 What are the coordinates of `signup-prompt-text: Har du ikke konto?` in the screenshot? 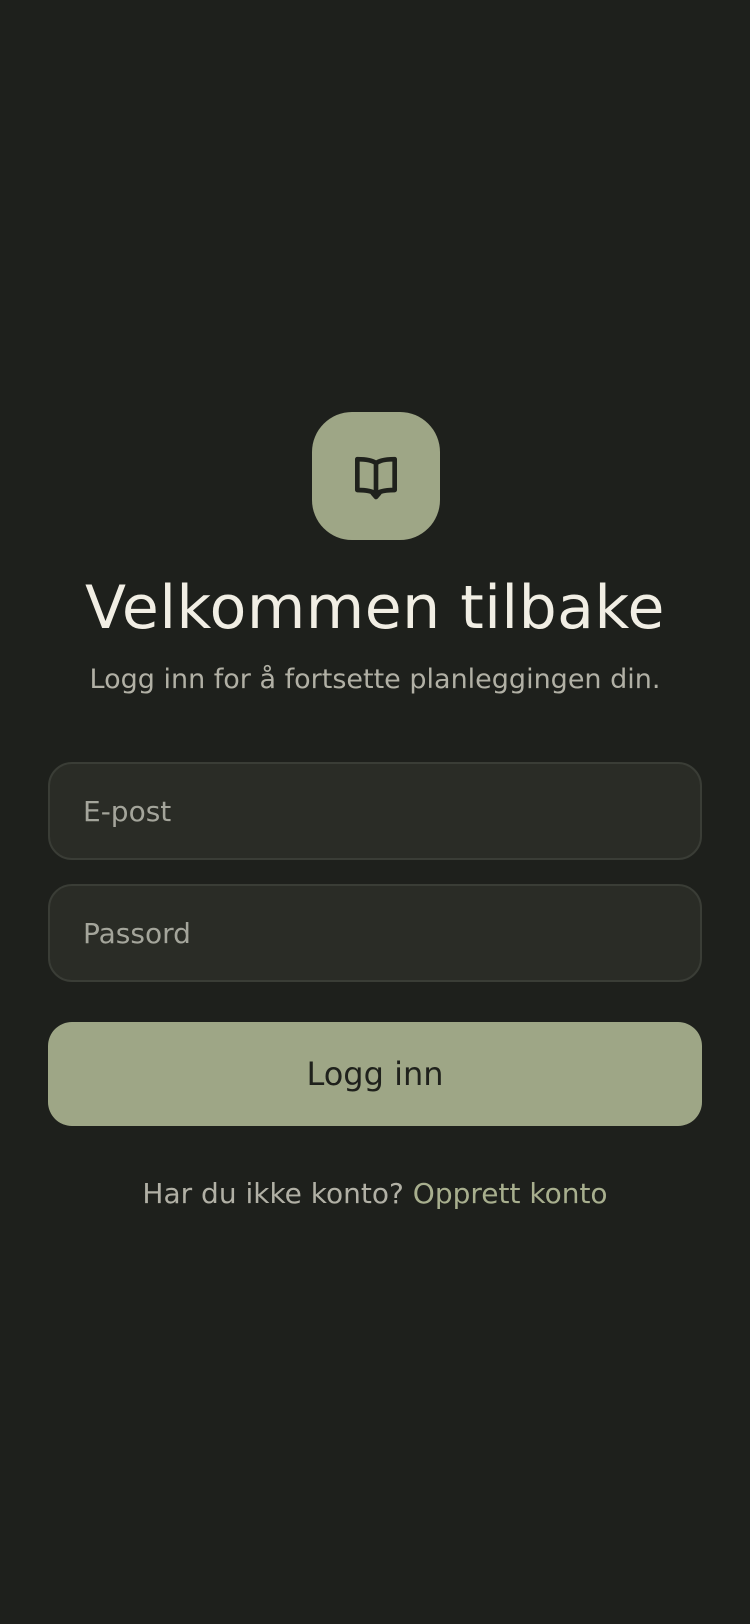 It's located at (277, 1193).